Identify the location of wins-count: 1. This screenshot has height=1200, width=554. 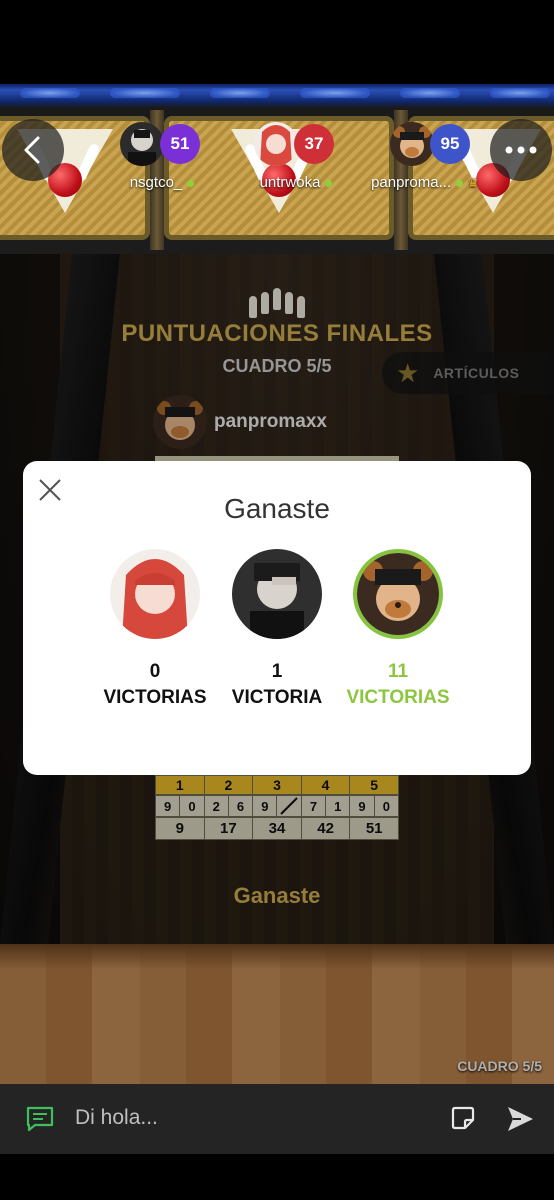
(277, 671).